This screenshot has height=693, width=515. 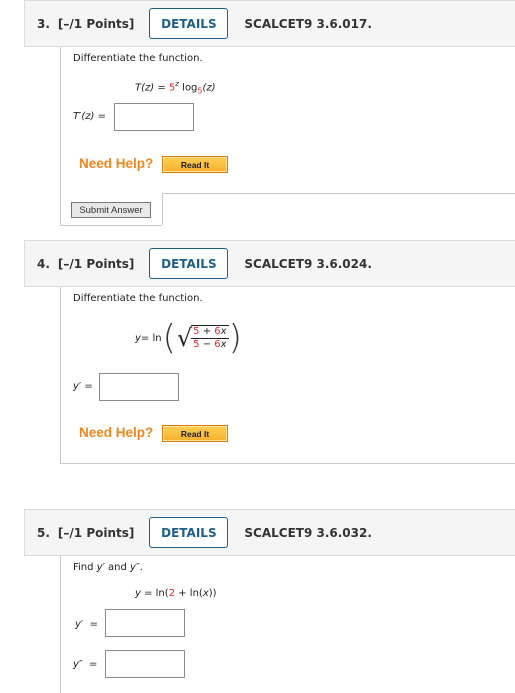 I want to click on question-4-prompt: Differentiate the function., so click(x=138, y=298).